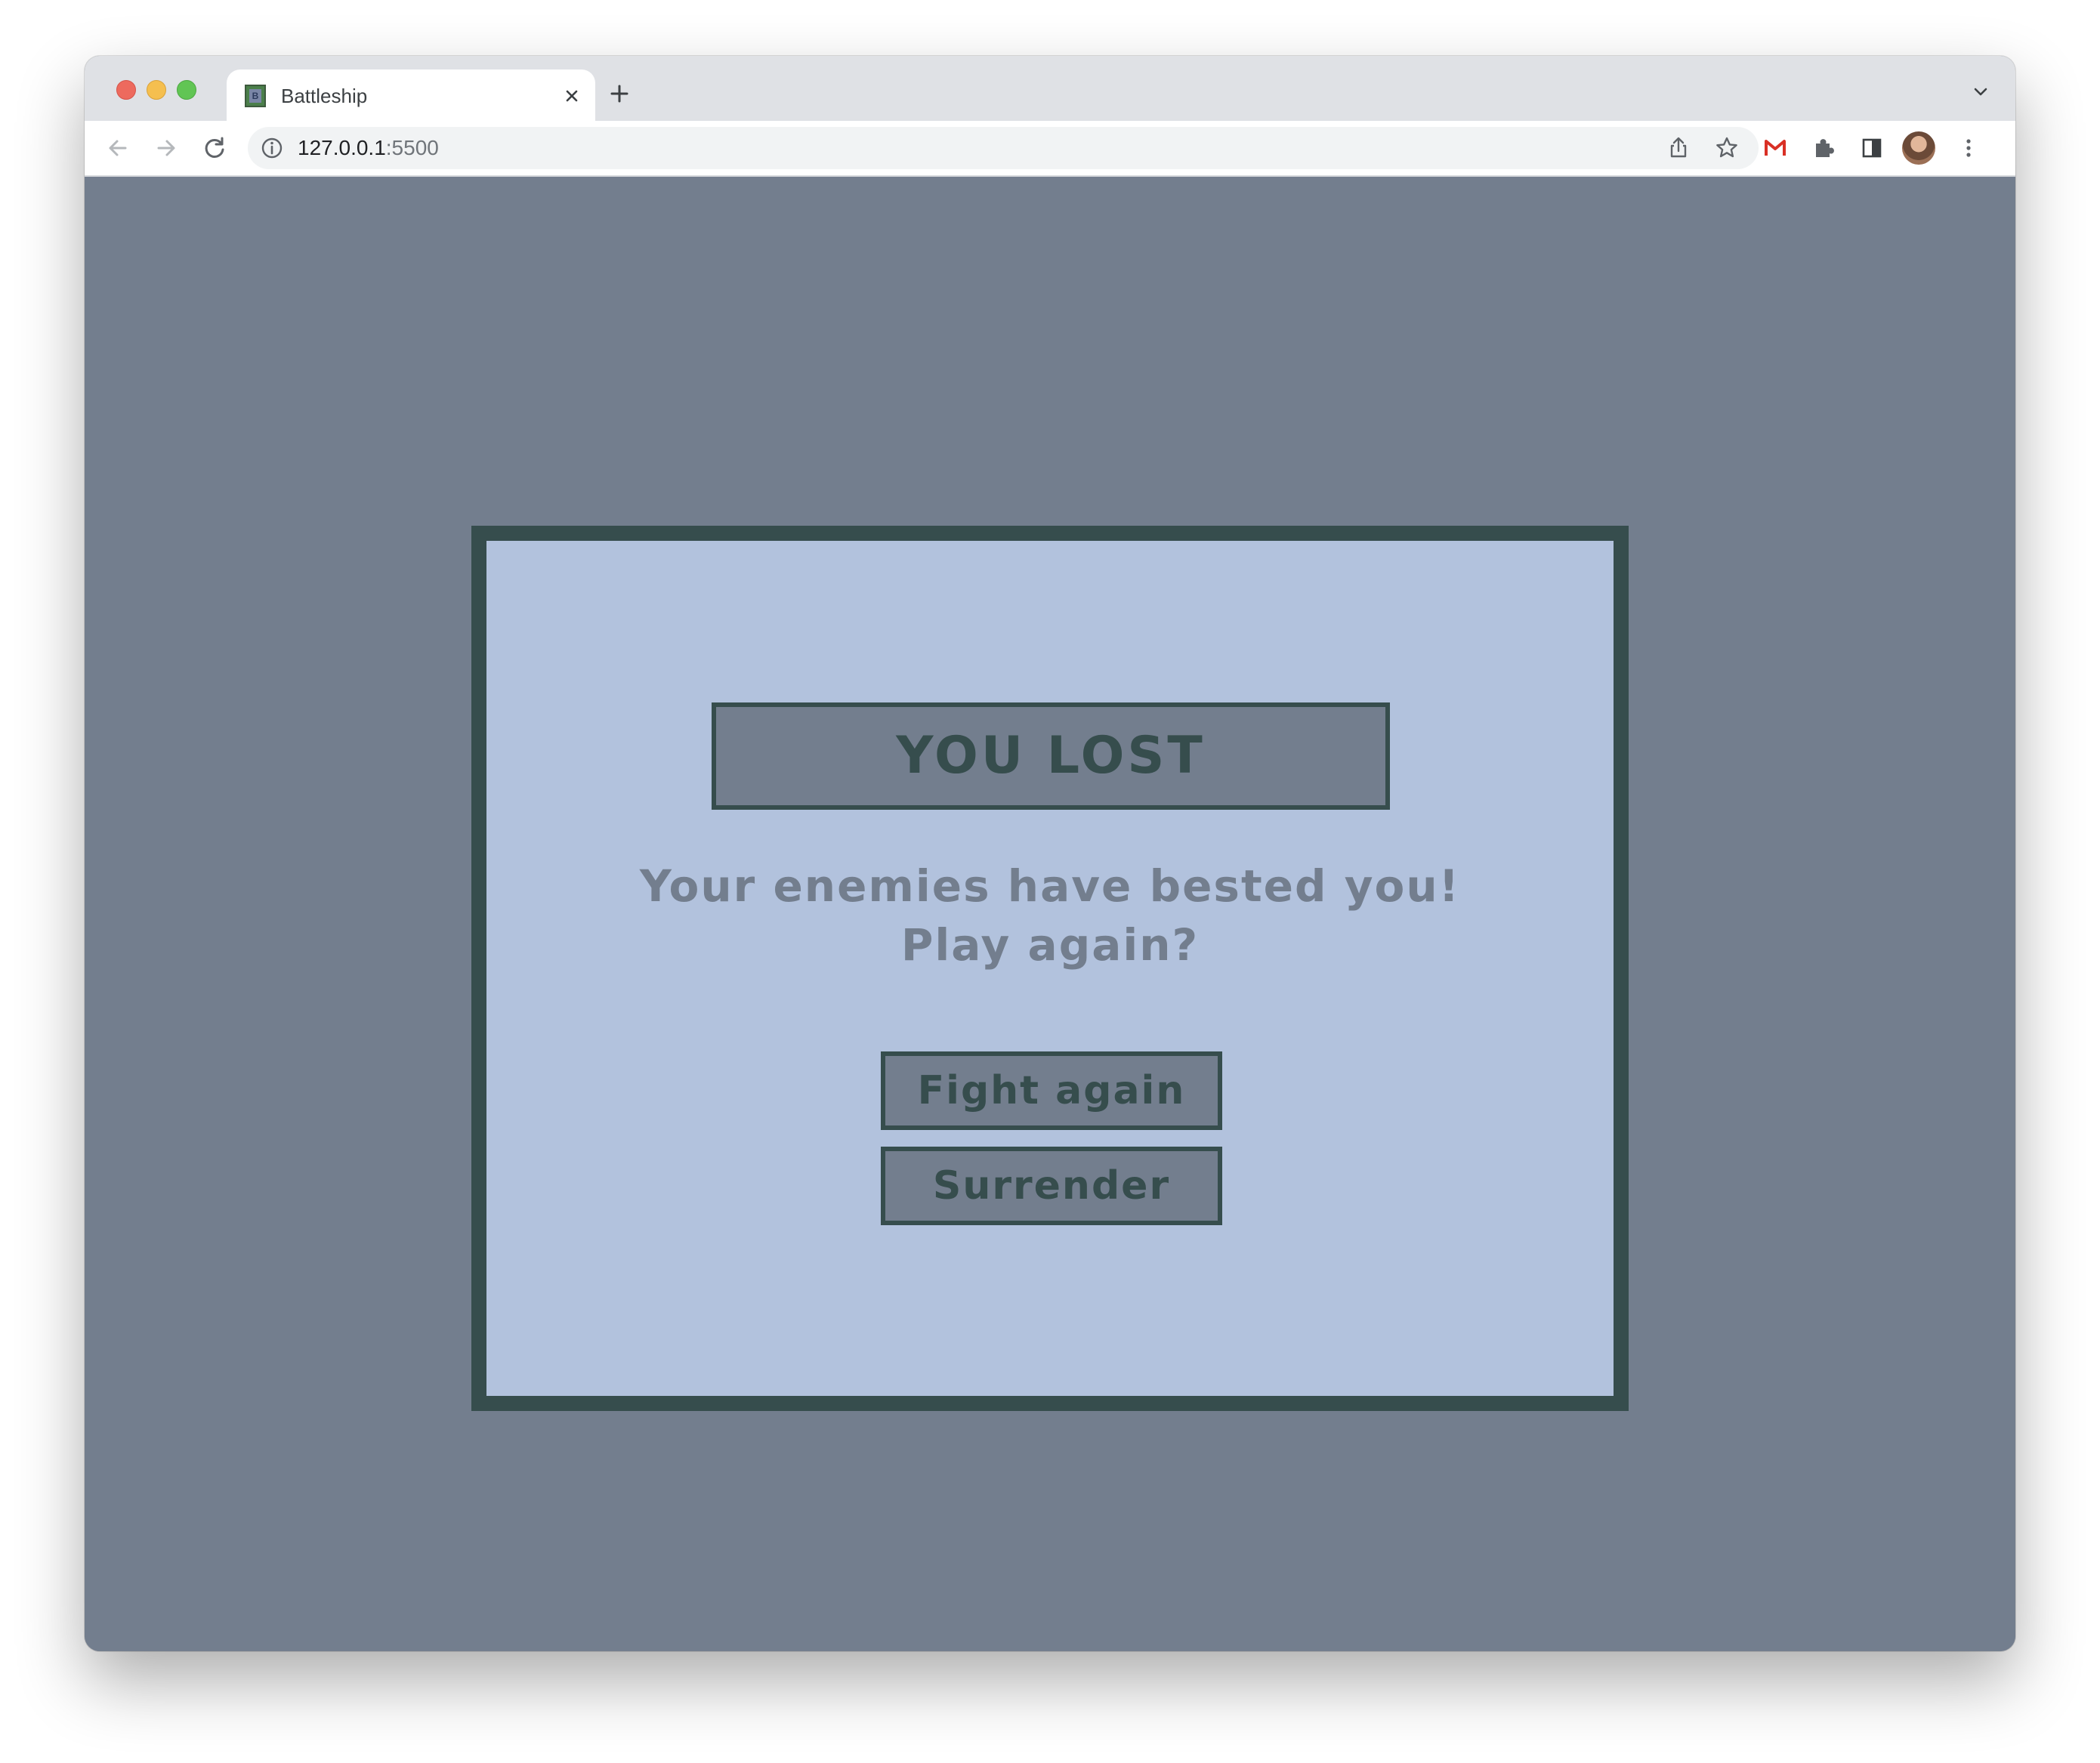  Describe the element at coordinates (186, 90) in the screenshot. I see `zoom-window-button` at that location.